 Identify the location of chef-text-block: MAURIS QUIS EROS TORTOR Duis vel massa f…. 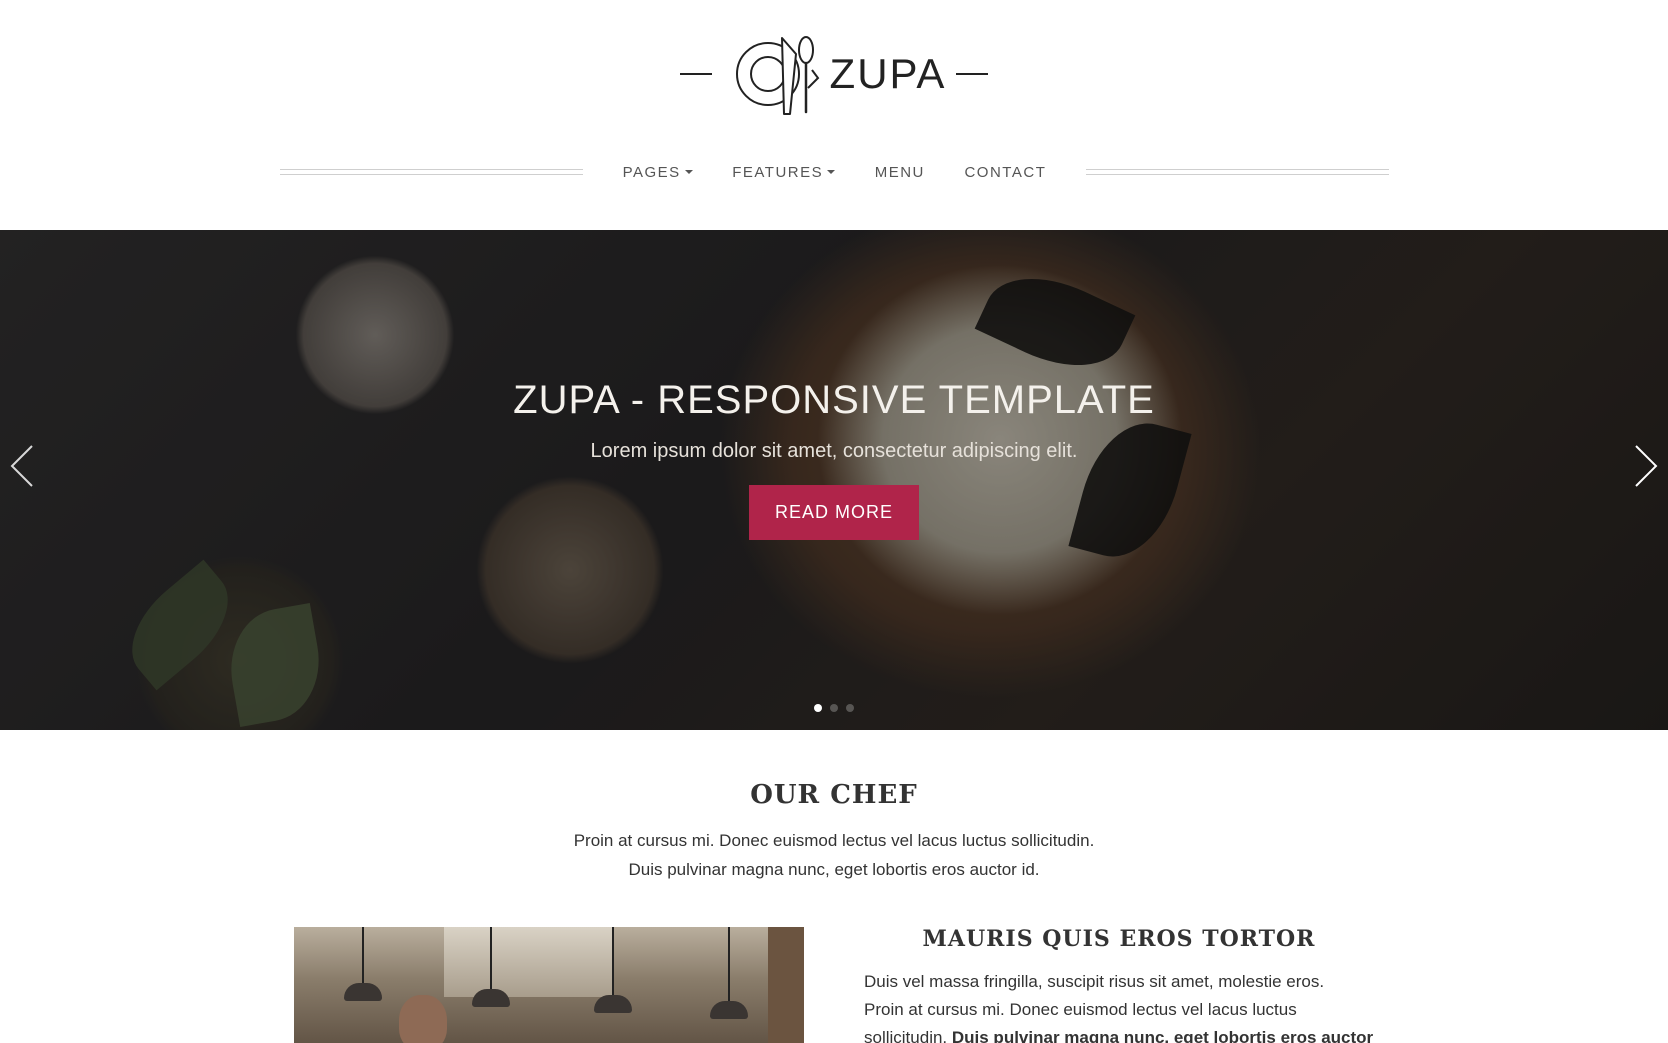
(1119, 984).